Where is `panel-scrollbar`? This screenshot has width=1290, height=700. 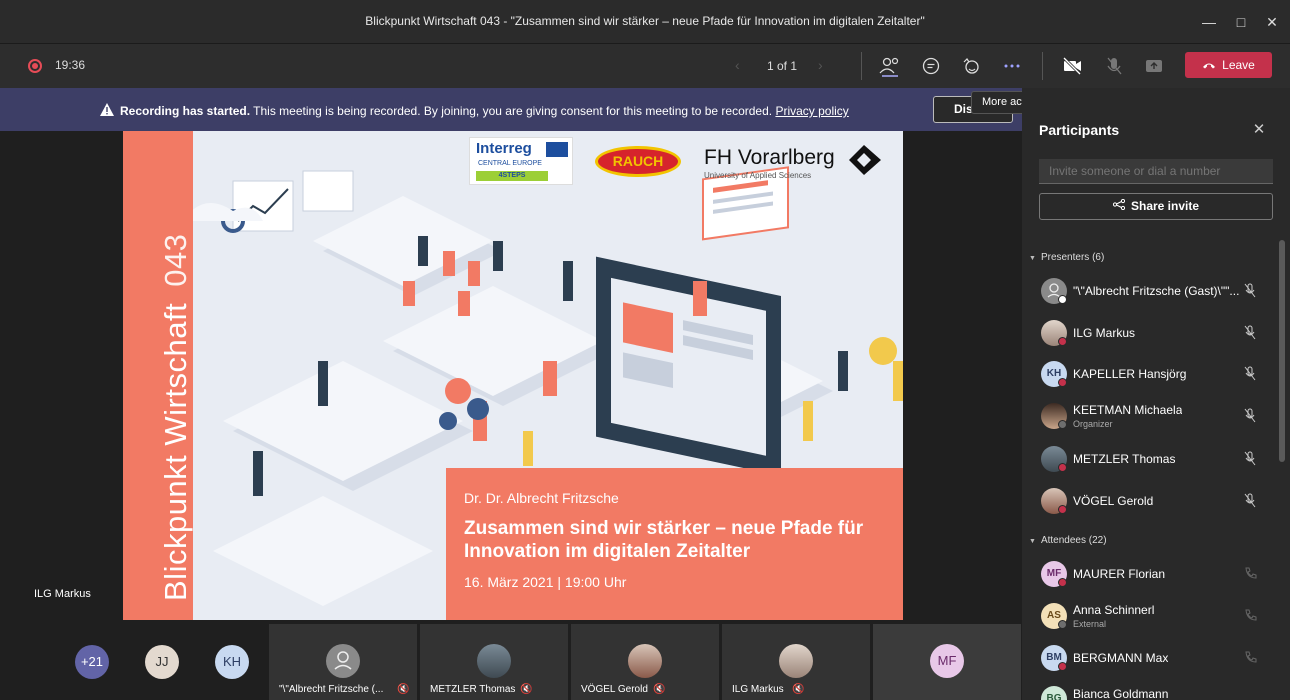 panel-scrollbar is located at coordinates (1282, 351).